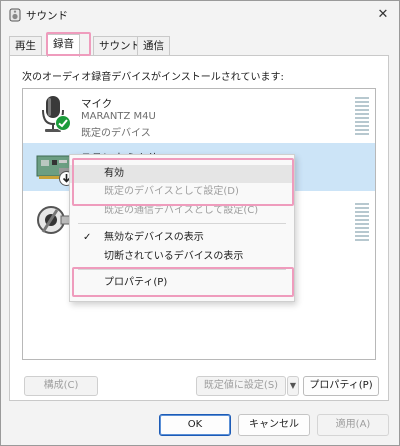 This screenshot has width=400, height=446. I want to click on device-name: マイク, so click(97, 104).